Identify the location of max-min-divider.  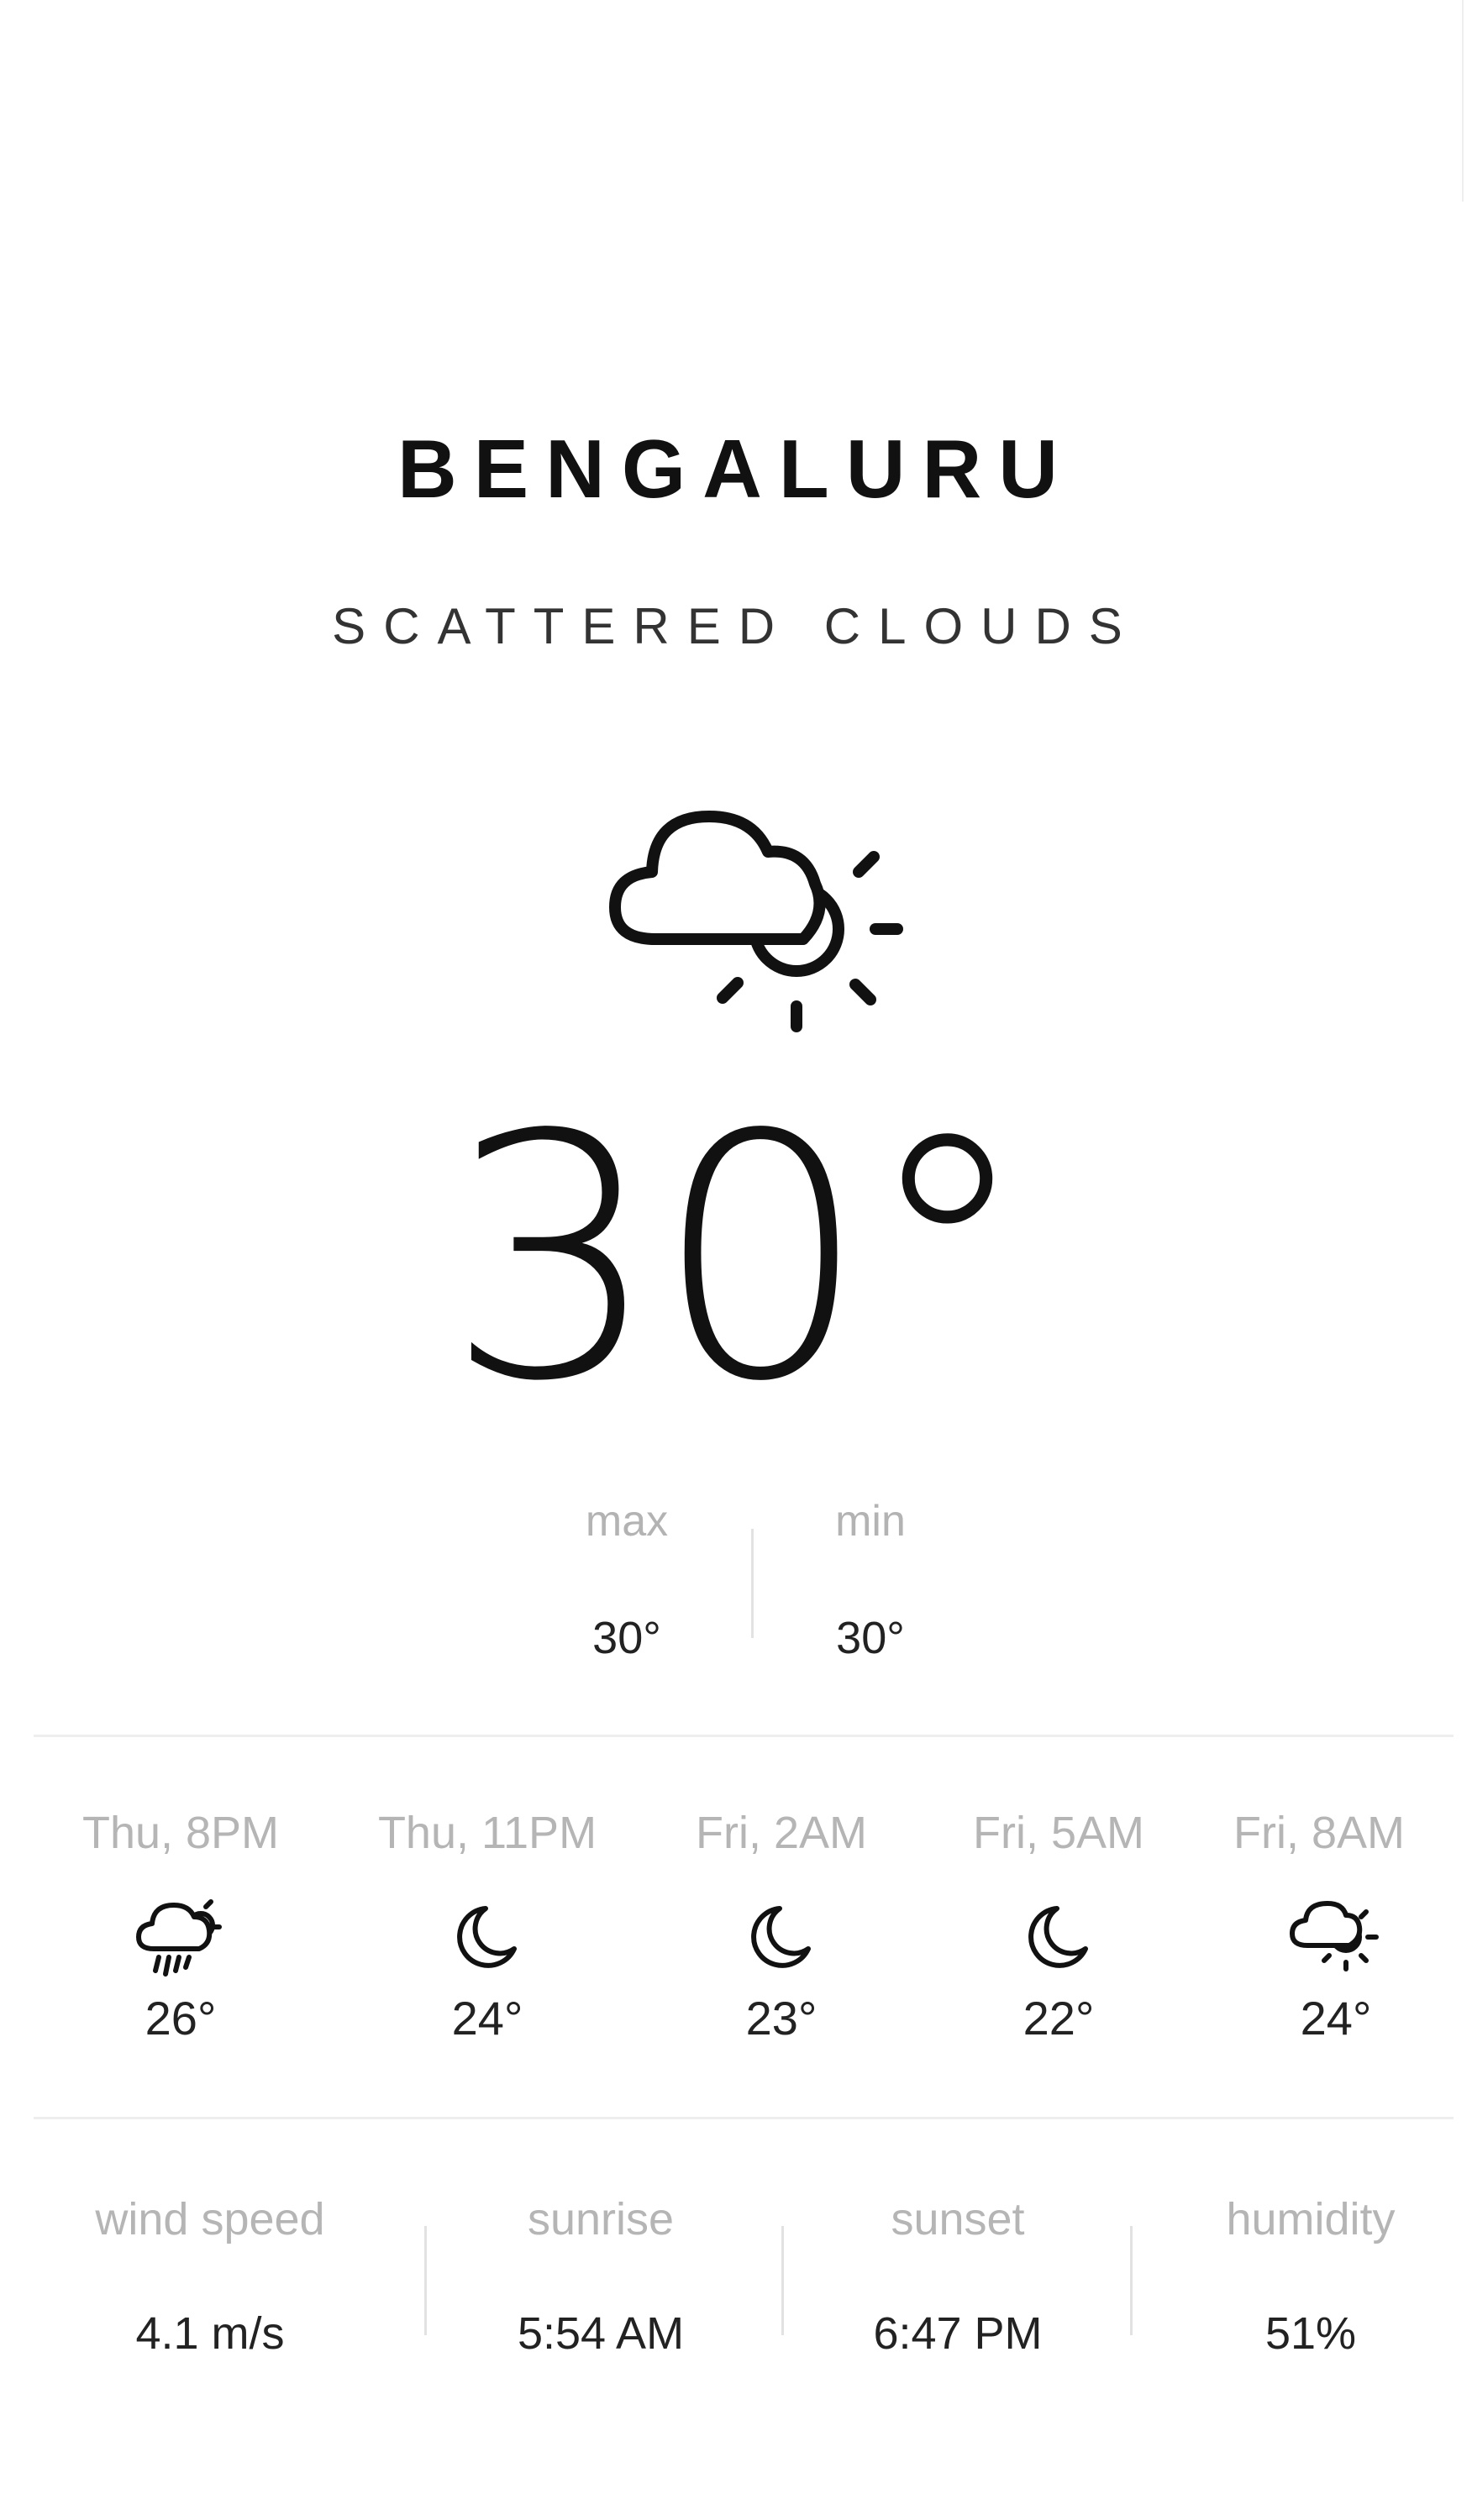
(752, 1583).